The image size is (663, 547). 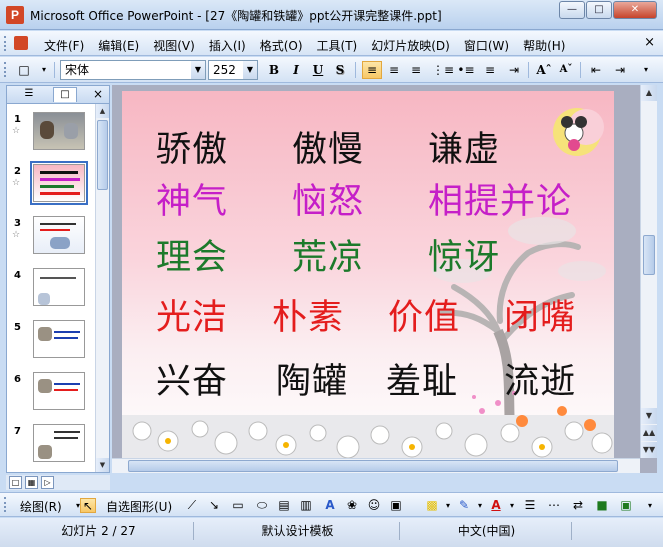 I want to click on vocab-word: 荒凉, so click(x=328, y=254).